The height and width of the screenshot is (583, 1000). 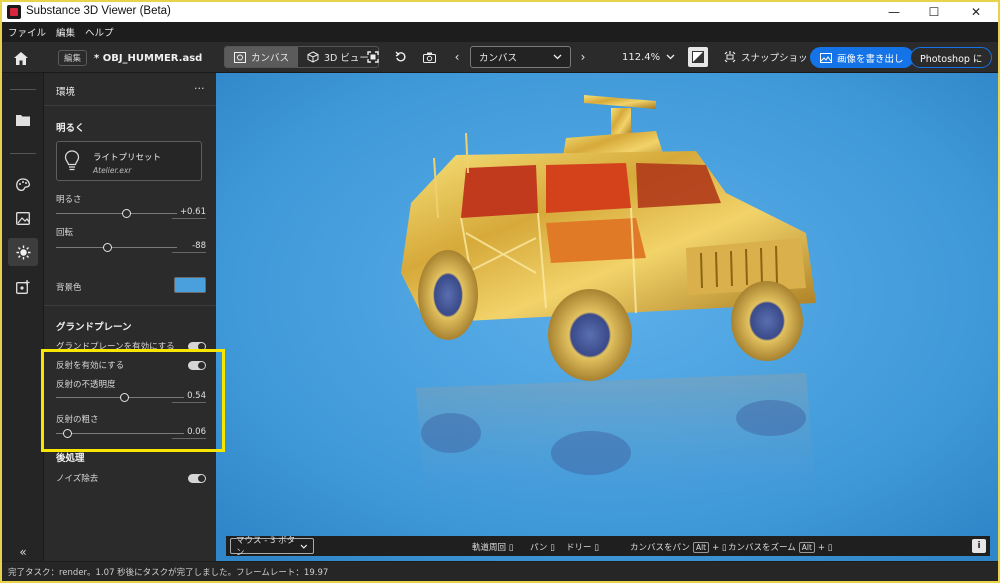 What do you see at coordinates (65, 233) in the screenshot?
I see `rotation-label: 回転` at bounding box center [65, 233].